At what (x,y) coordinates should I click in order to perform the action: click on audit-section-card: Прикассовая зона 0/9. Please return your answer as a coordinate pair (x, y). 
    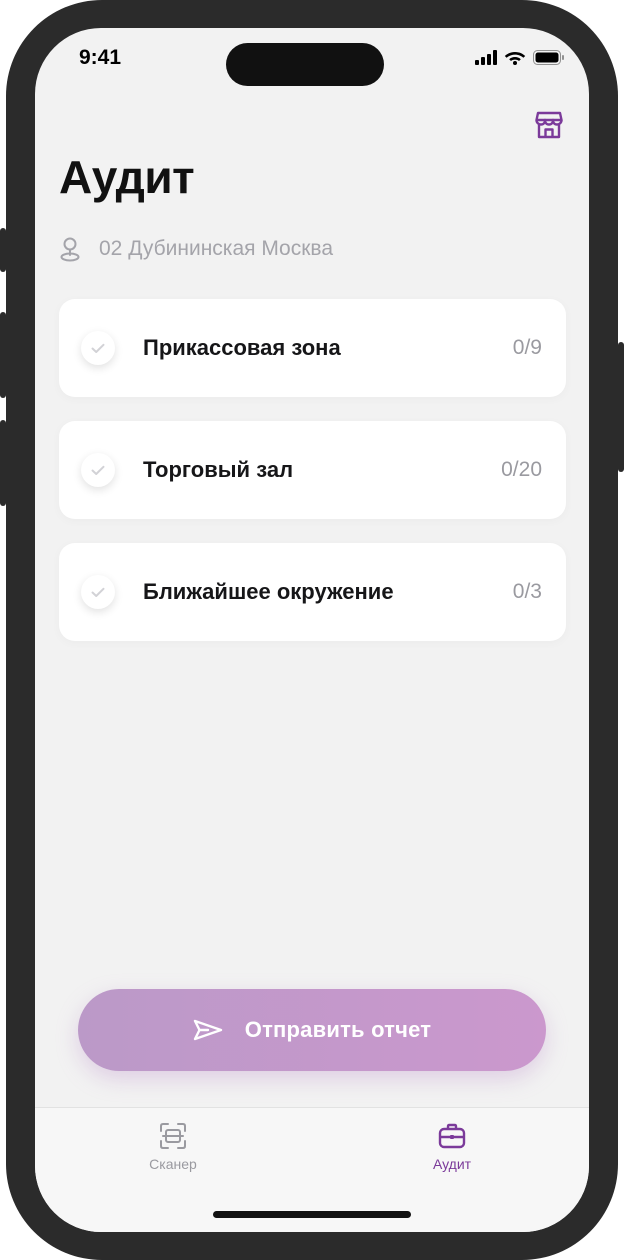
    Looking at the image, I should click on (312, 348).